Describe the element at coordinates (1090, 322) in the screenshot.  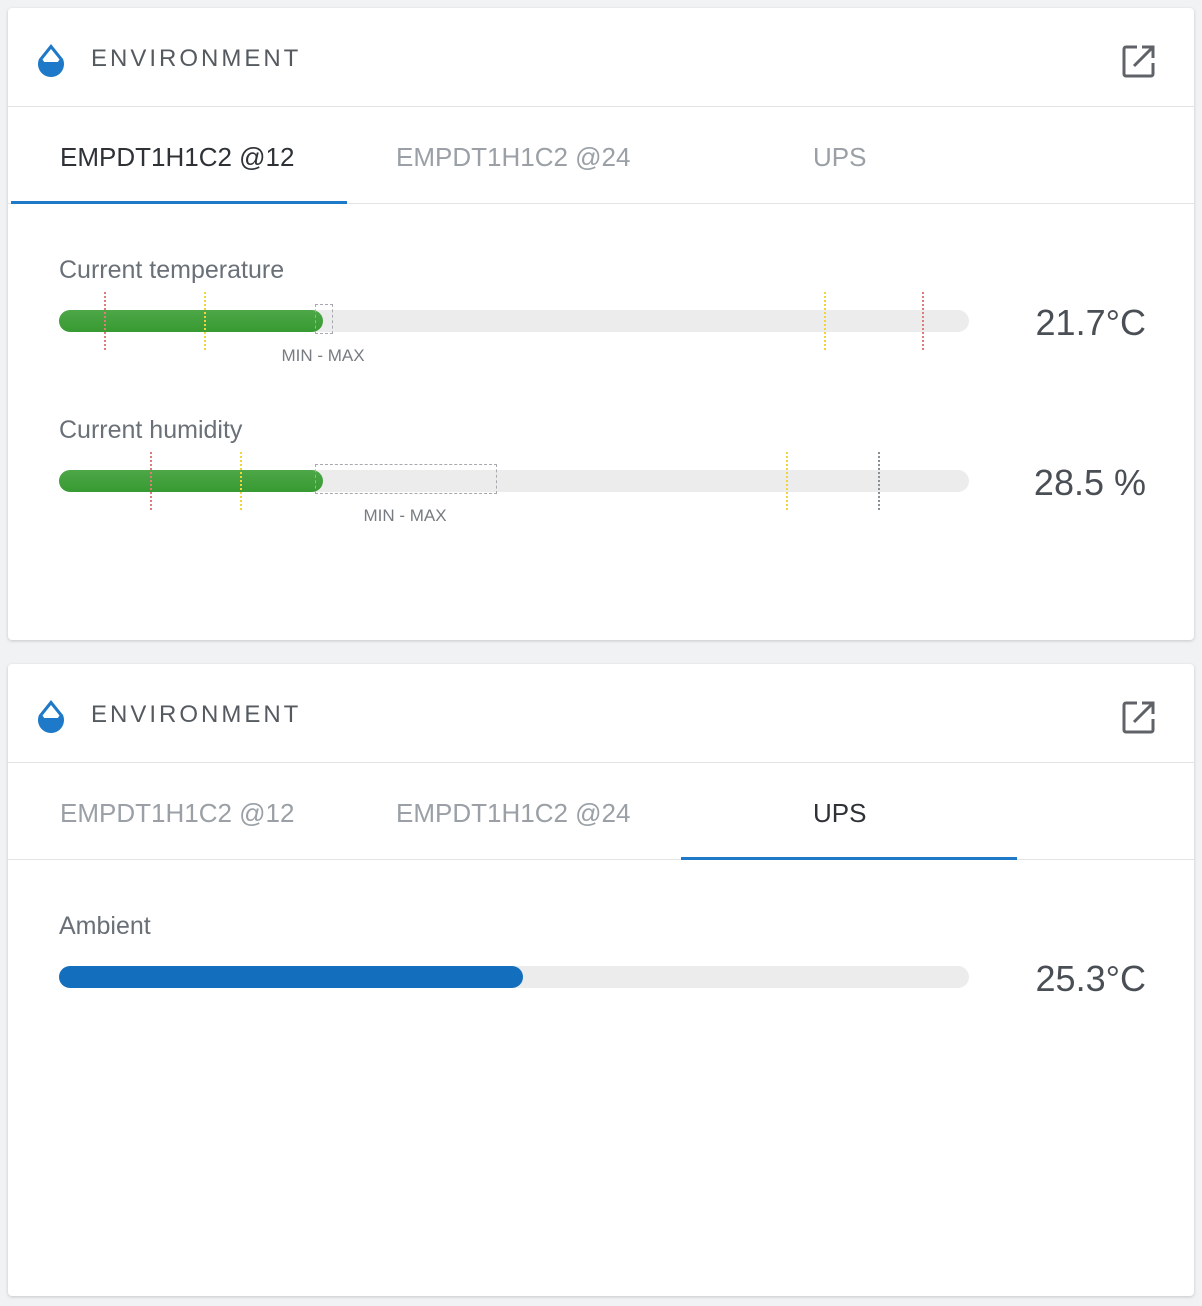
I see `temperature-value: 21.7°C` at that location.